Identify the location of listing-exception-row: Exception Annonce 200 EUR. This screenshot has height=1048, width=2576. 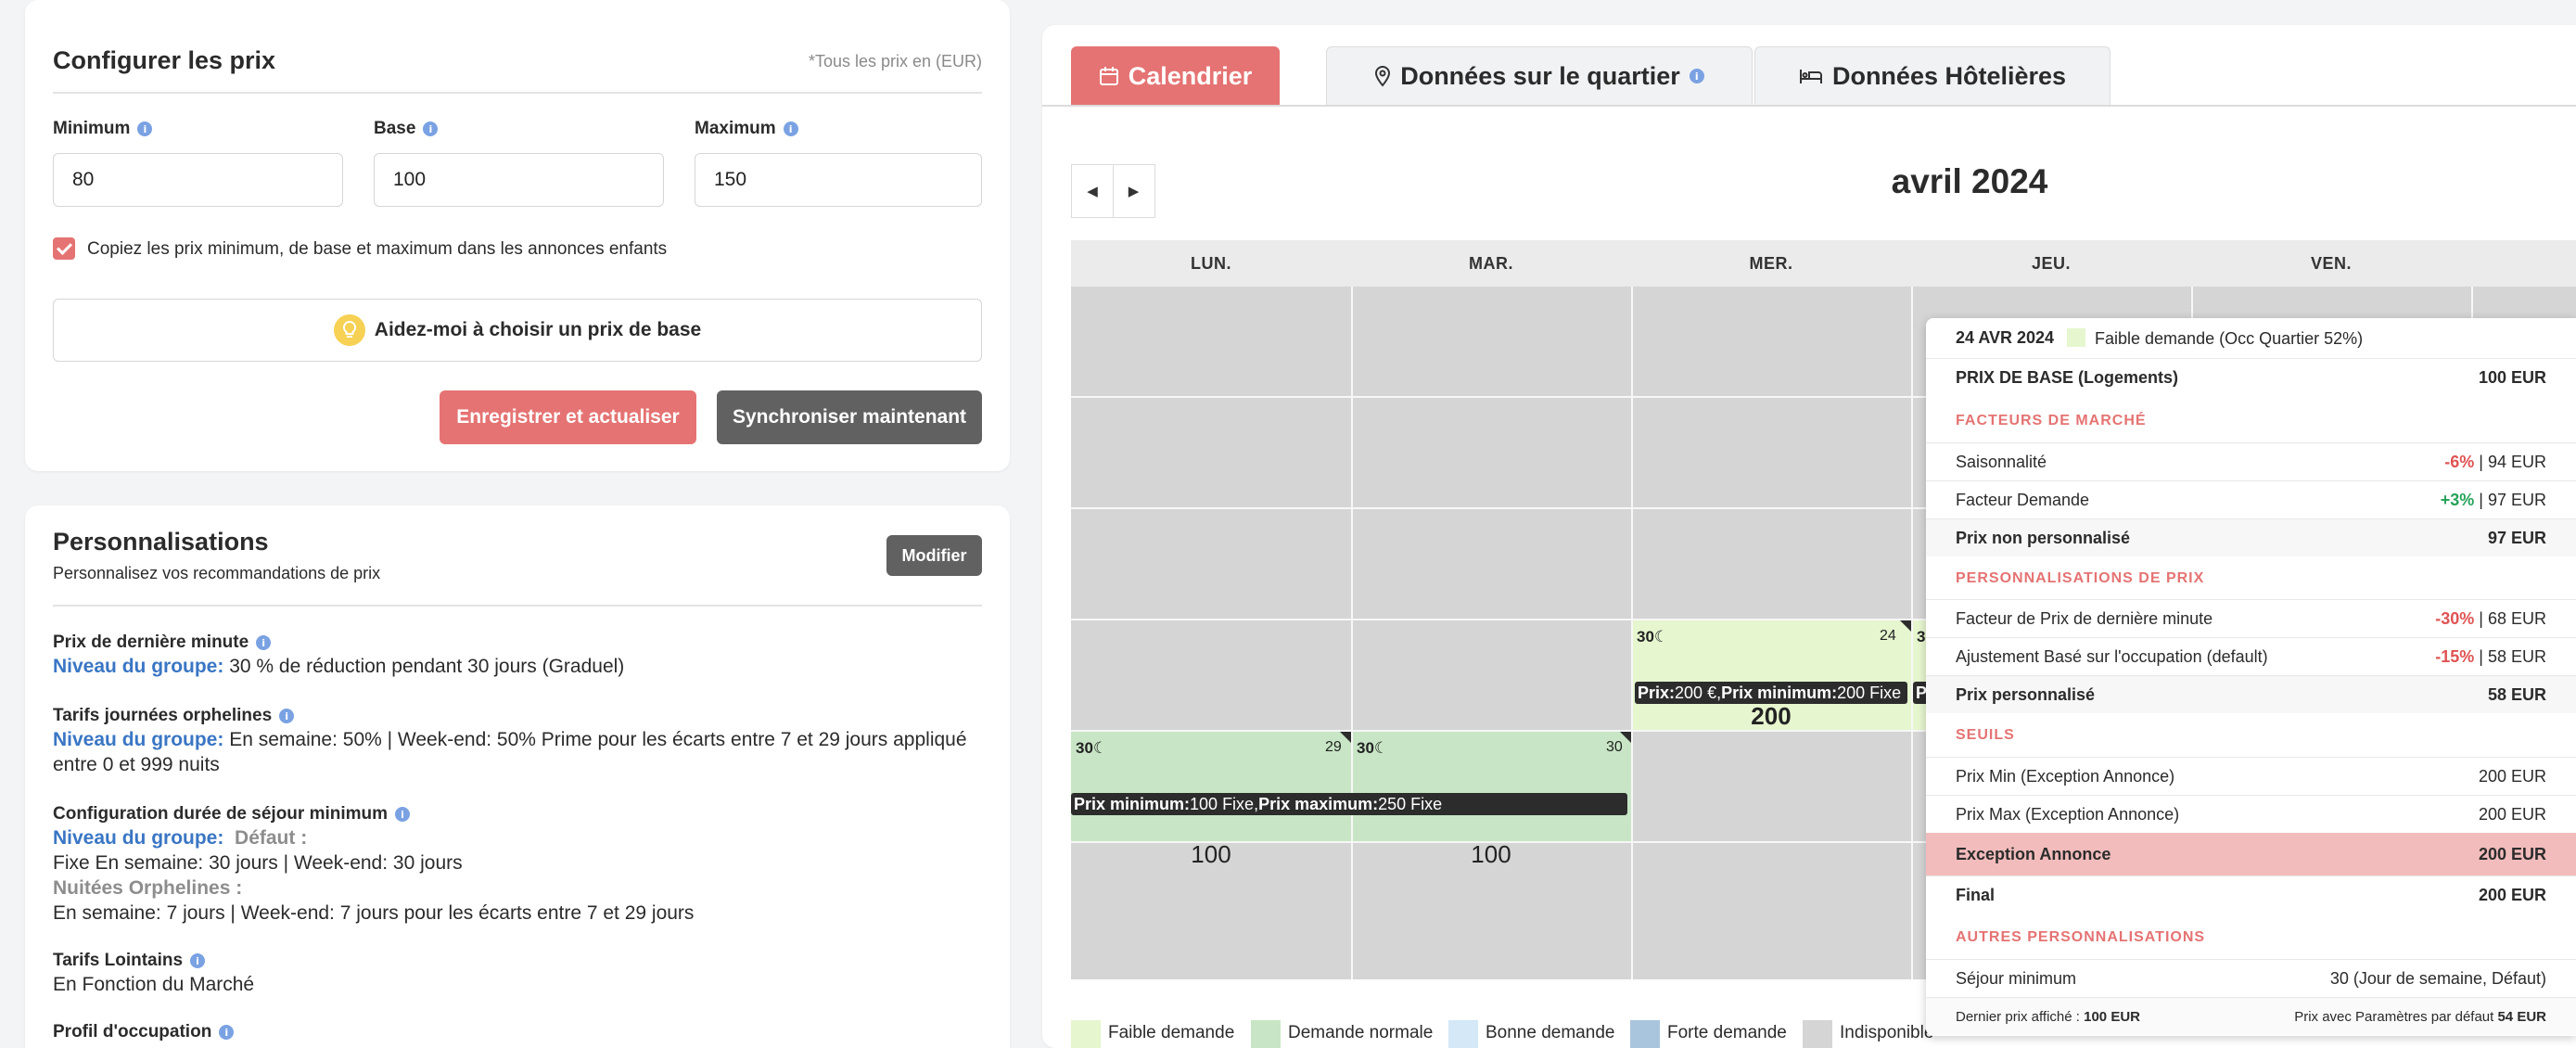
(2251, 854).